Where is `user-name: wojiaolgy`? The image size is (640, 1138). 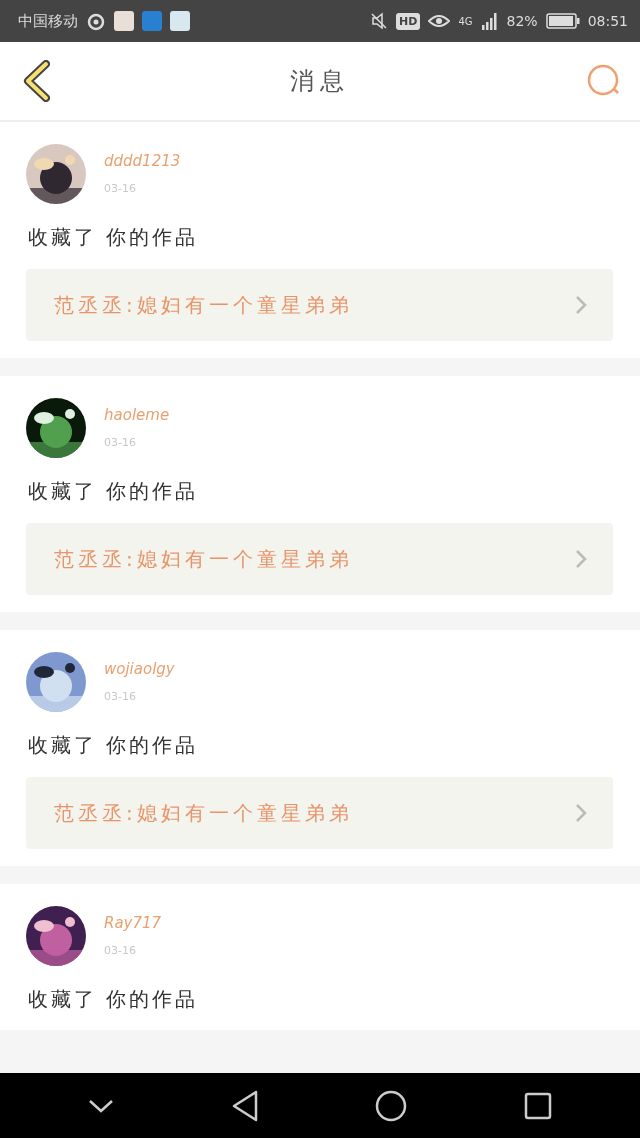 user-name: wojiaolgy is located at coordinates (139, 669).